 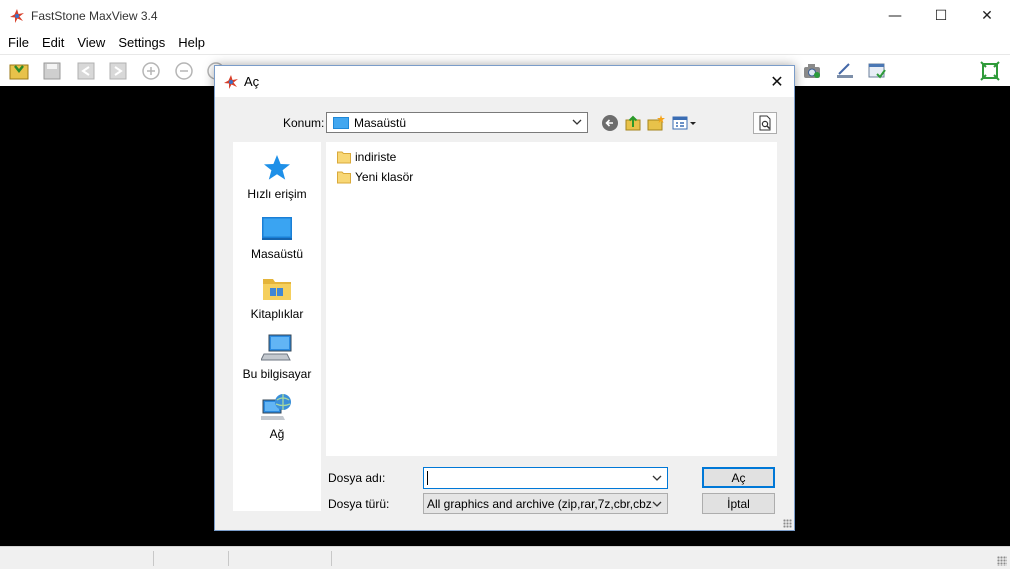 What do you see at coordinates (877, 71) in the screenshot?
I see `settings-icon` at bounding box center [877, 71].